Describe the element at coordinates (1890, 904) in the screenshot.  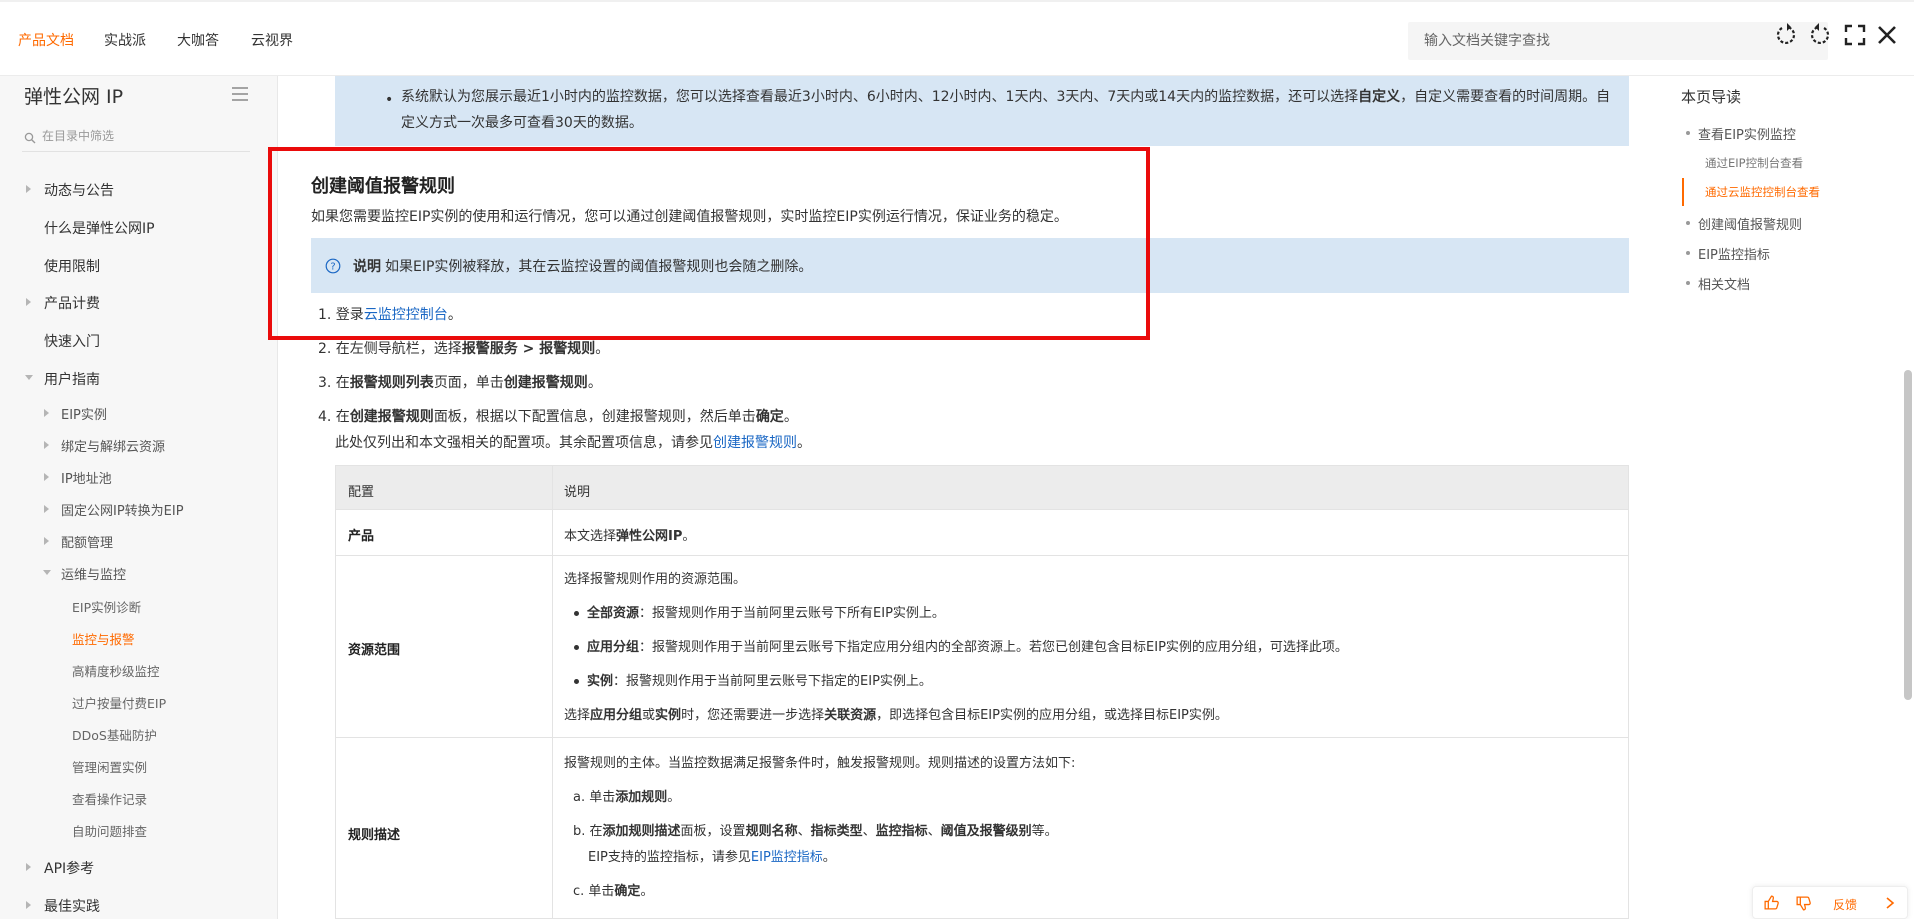
I see `chevron-right-icon` at that location.